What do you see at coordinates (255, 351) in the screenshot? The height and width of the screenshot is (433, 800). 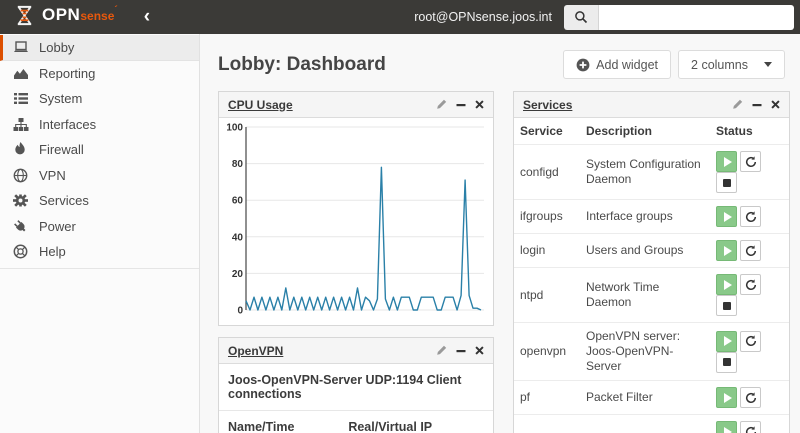 I see `openvpn-widget-title: OpenVPN` at bounding box center [255, 351].